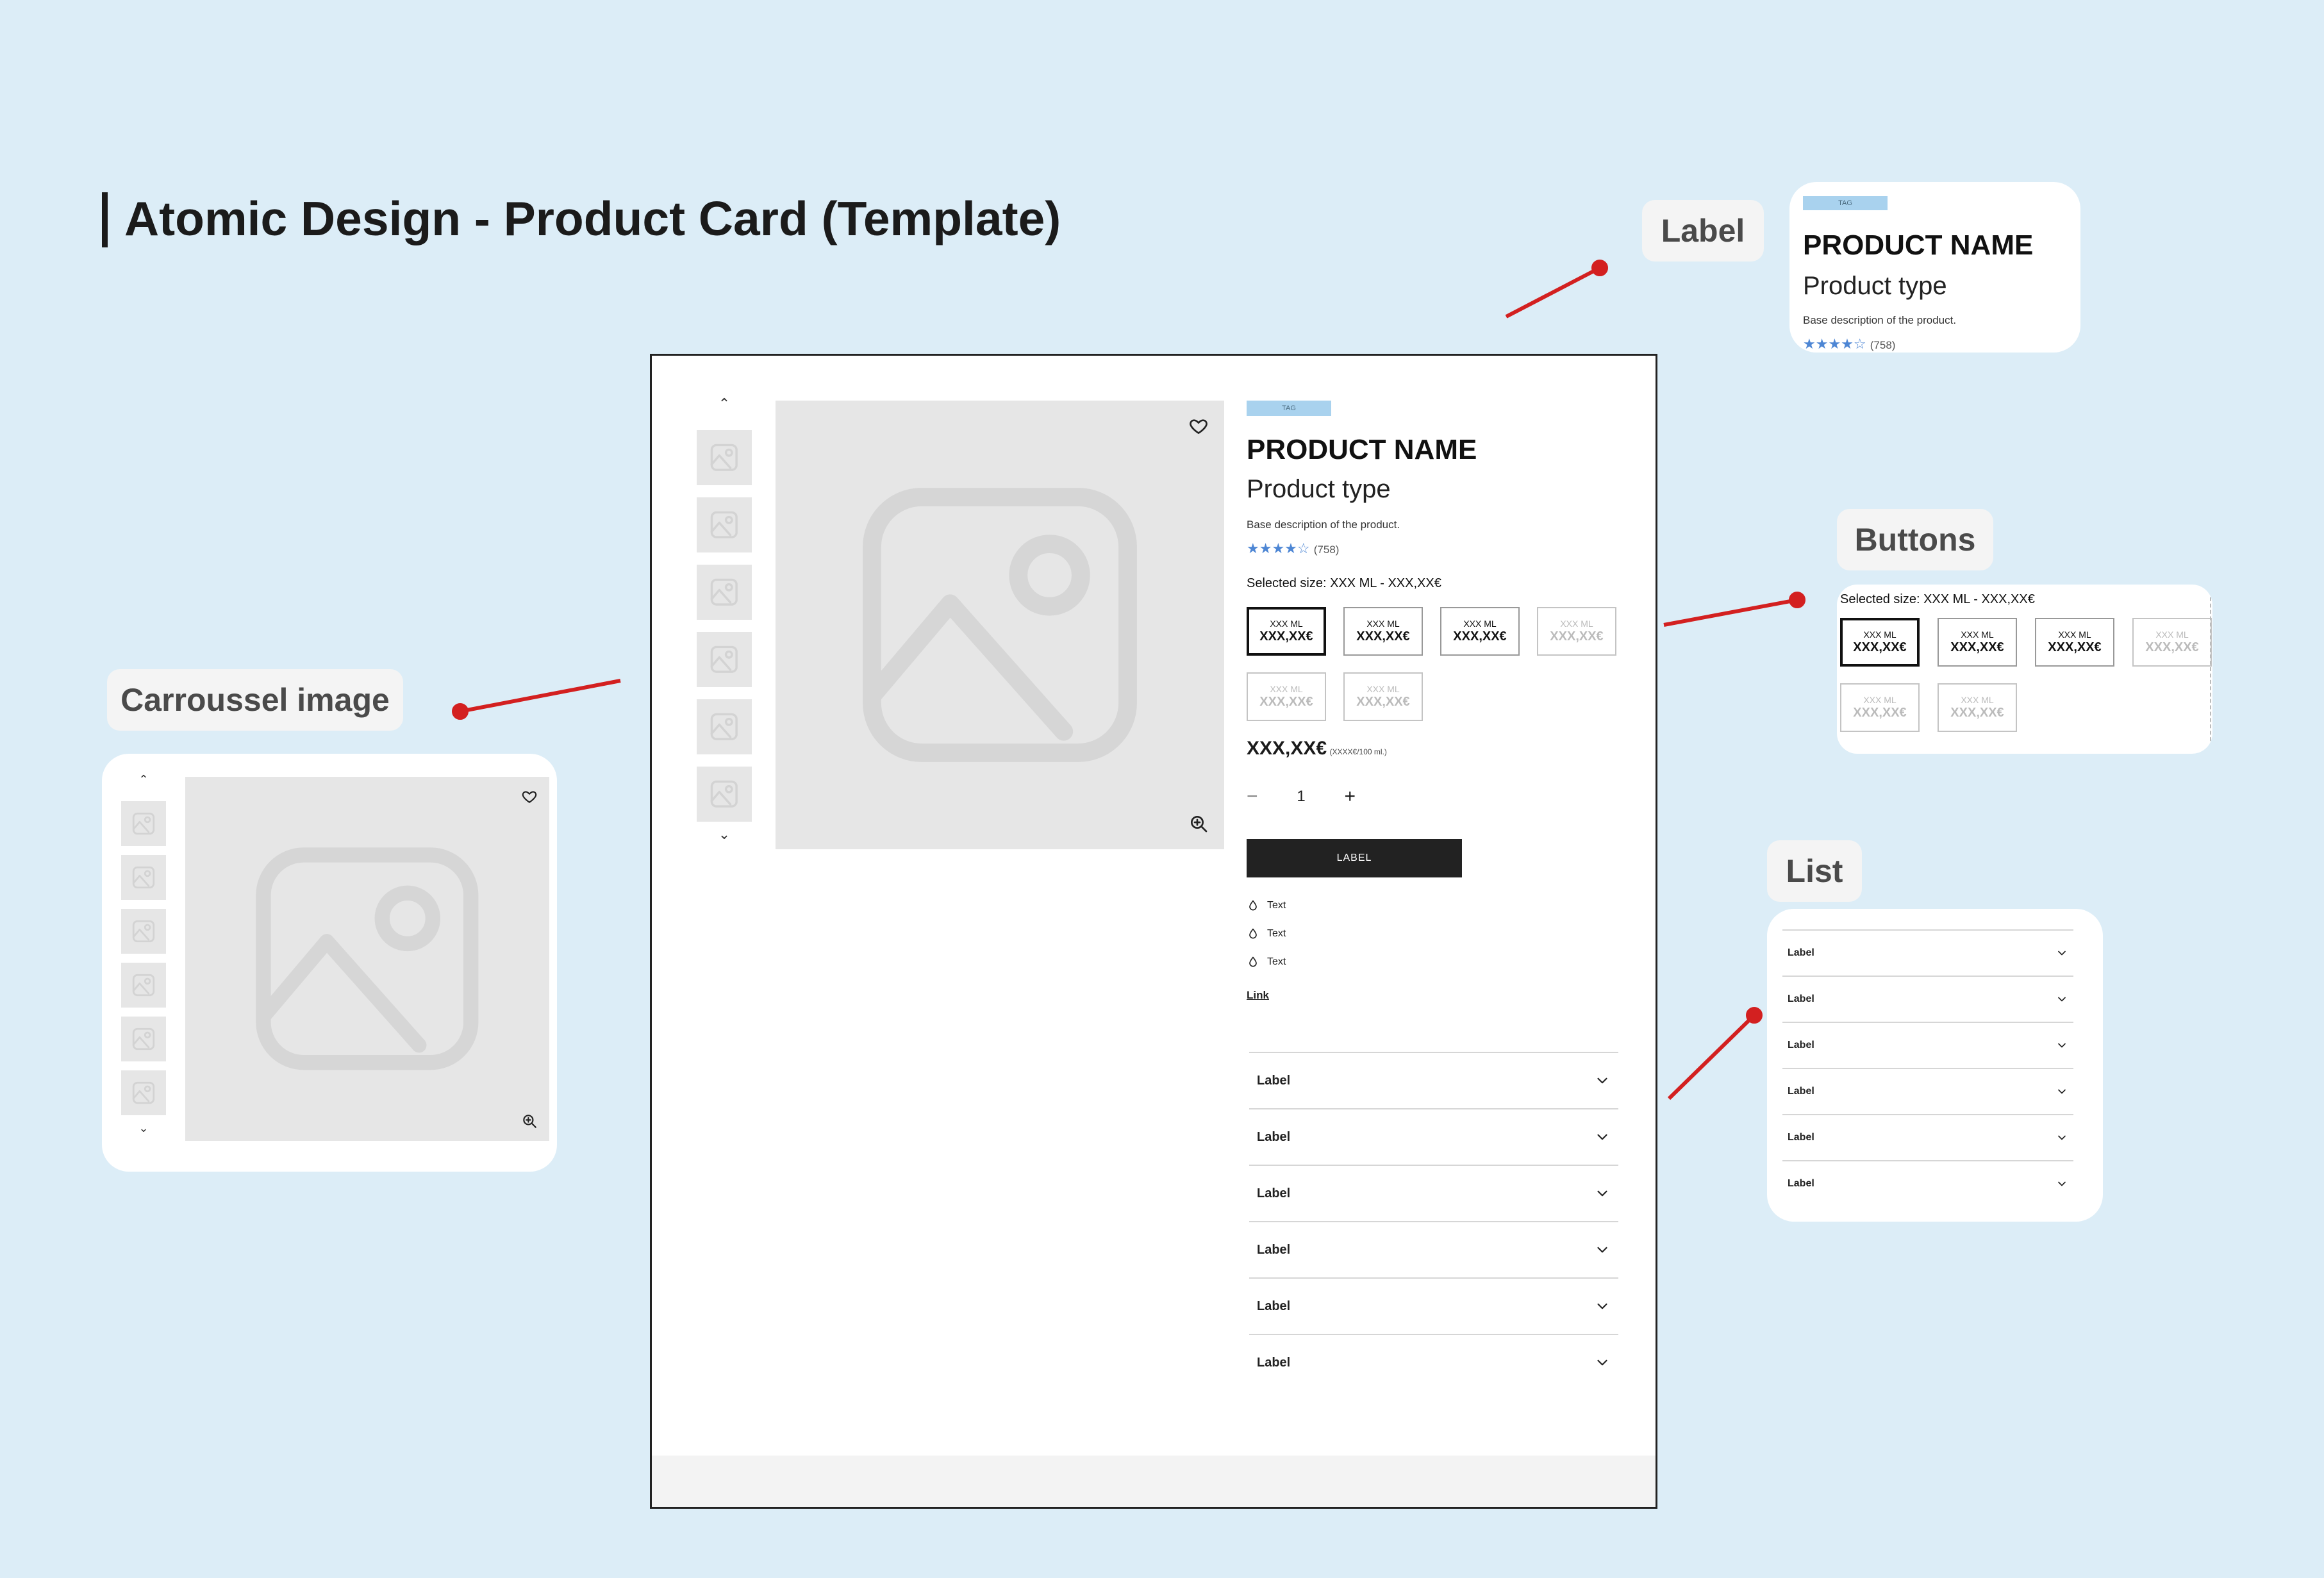 This screenshot has height=1578, width=2324. What do you see at coordinates (1327, 550) in the screenshot?
I see `review-count: (758)` at bounding box center [1327, 550].